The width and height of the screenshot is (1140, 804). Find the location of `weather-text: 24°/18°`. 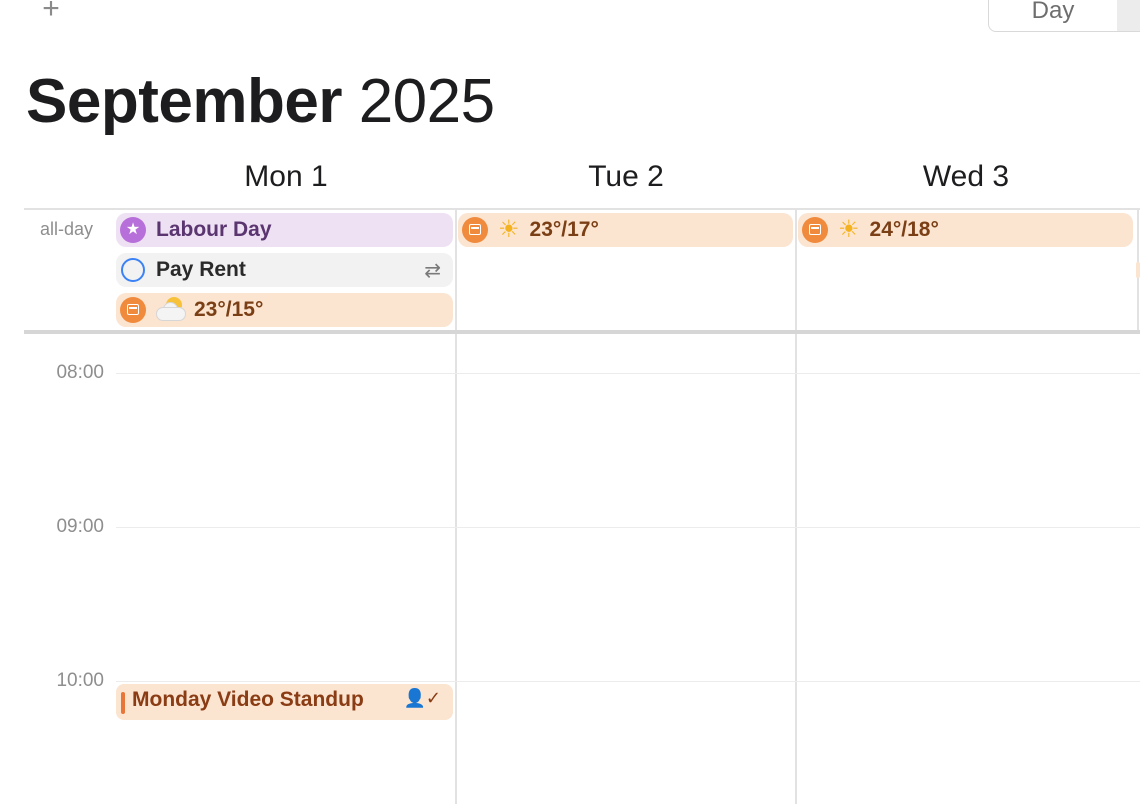

weather-text: 24°/18° is located at coordinates (904, 229).